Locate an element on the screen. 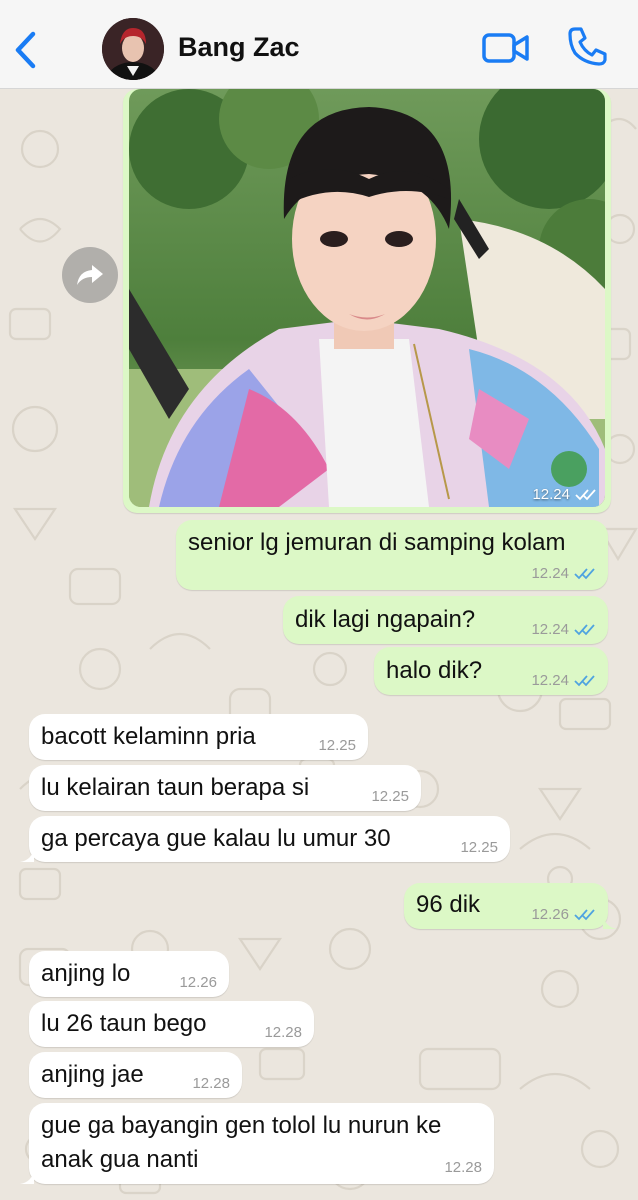 The image size is (638, 1200). incoming-message: anjing lo 12.26 is located at coordinates (129, 974).